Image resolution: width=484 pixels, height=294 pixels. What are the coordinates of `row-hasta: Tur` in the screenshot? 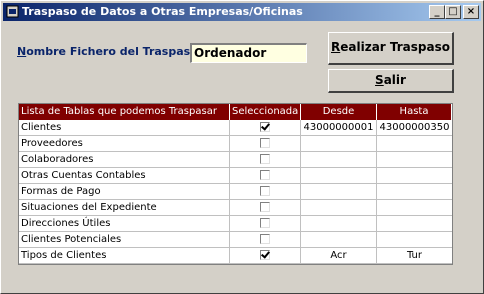 It's located at (414, 256).